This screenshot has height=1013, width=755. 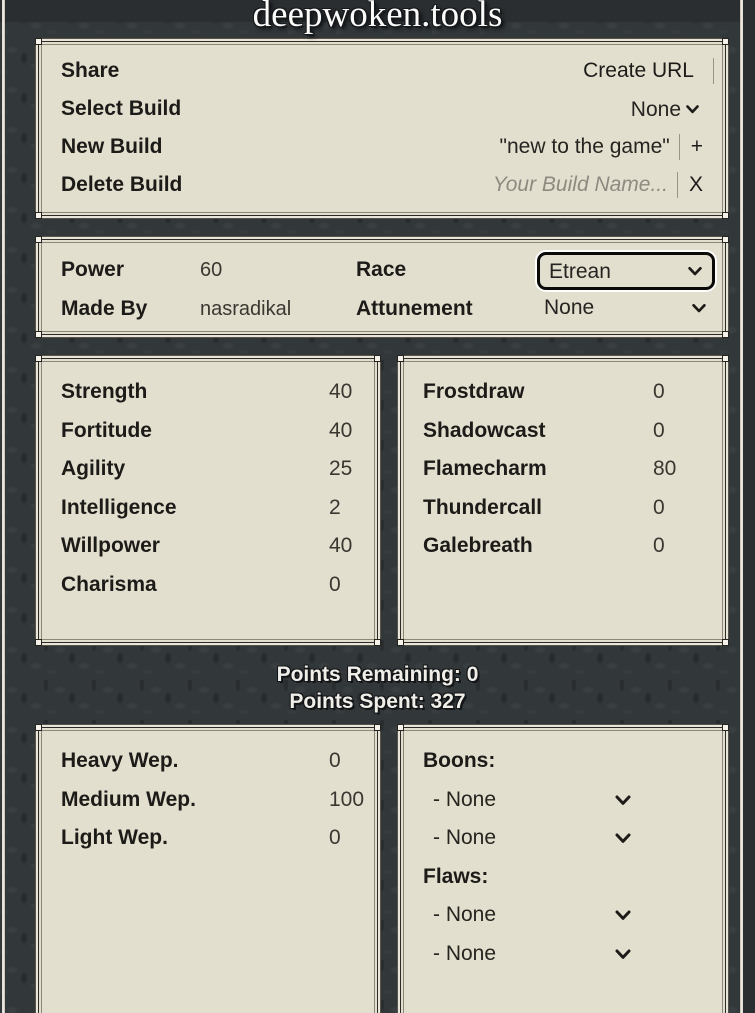 I want to click on stat-row: Intelligence 2, so click(x=209, y=508).